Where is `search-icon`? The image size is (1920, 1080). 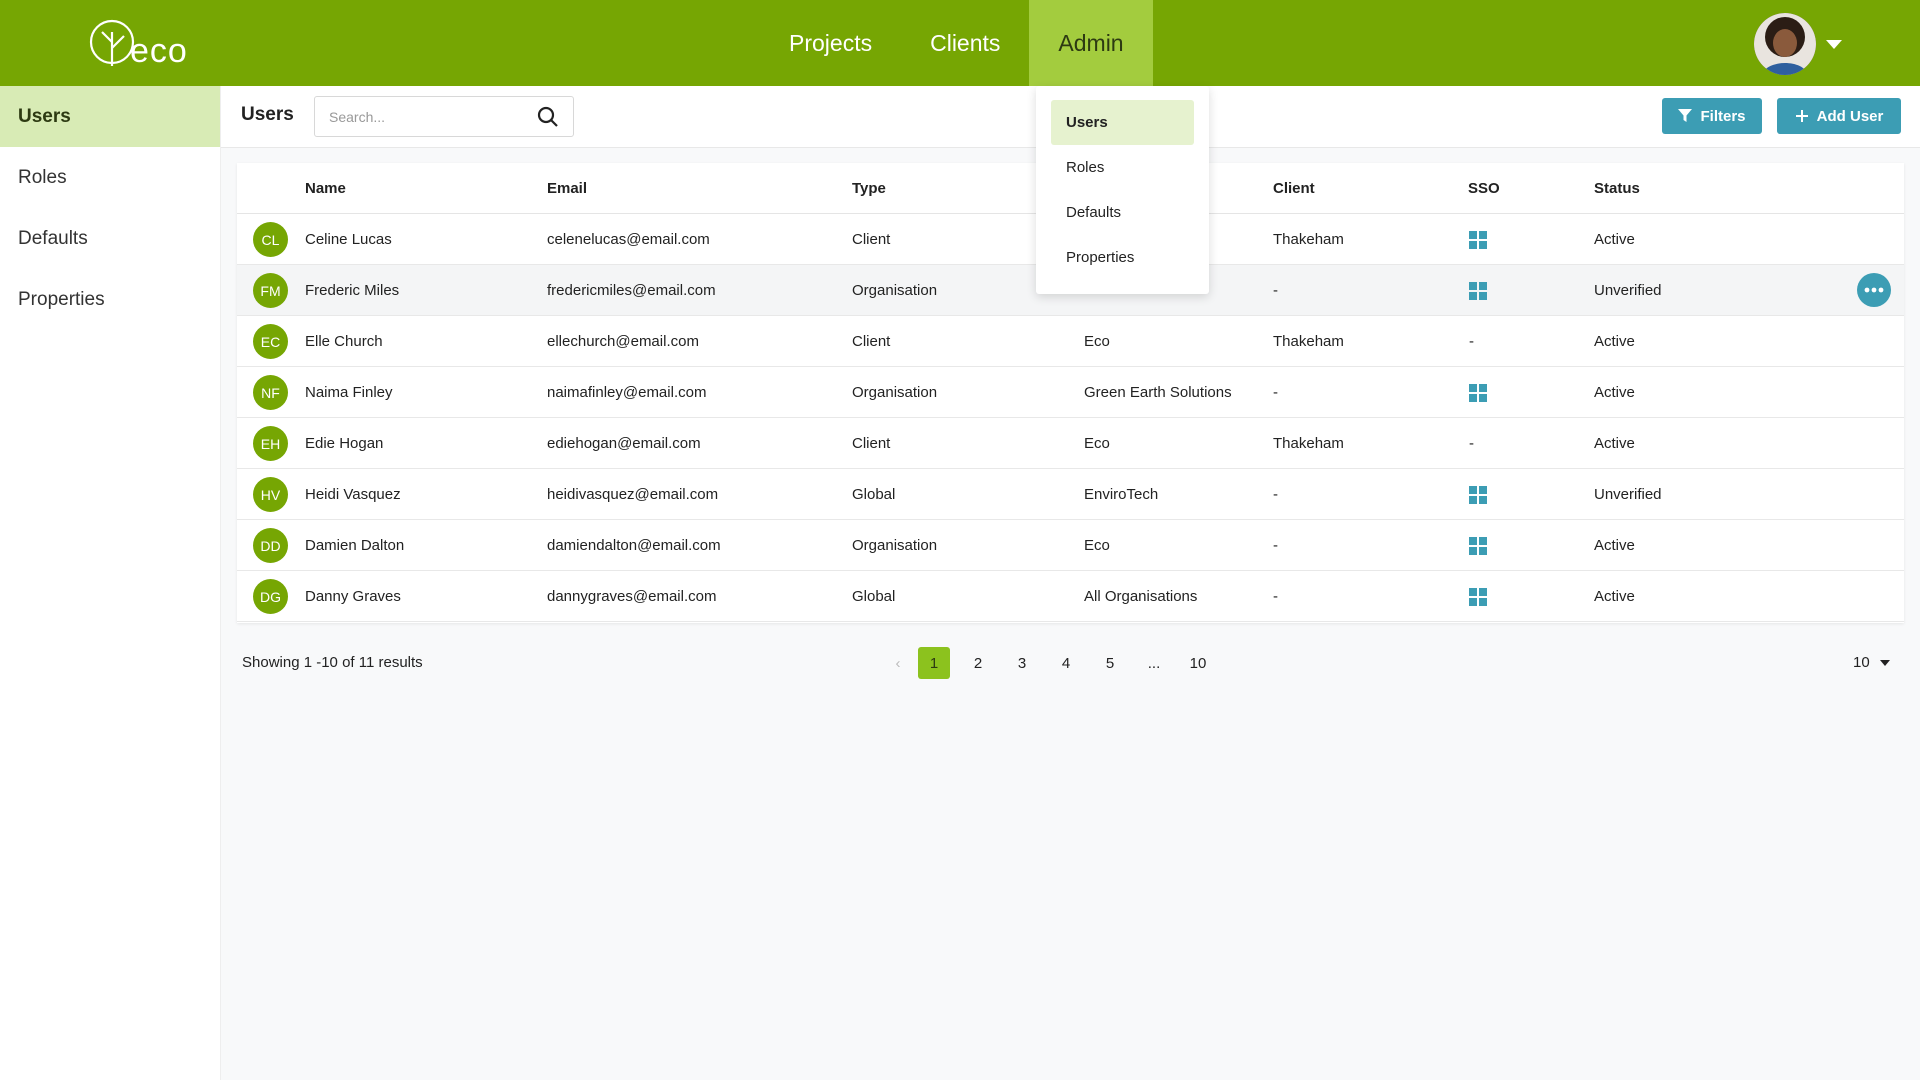 search-icon is located at coordinates (548, 117).